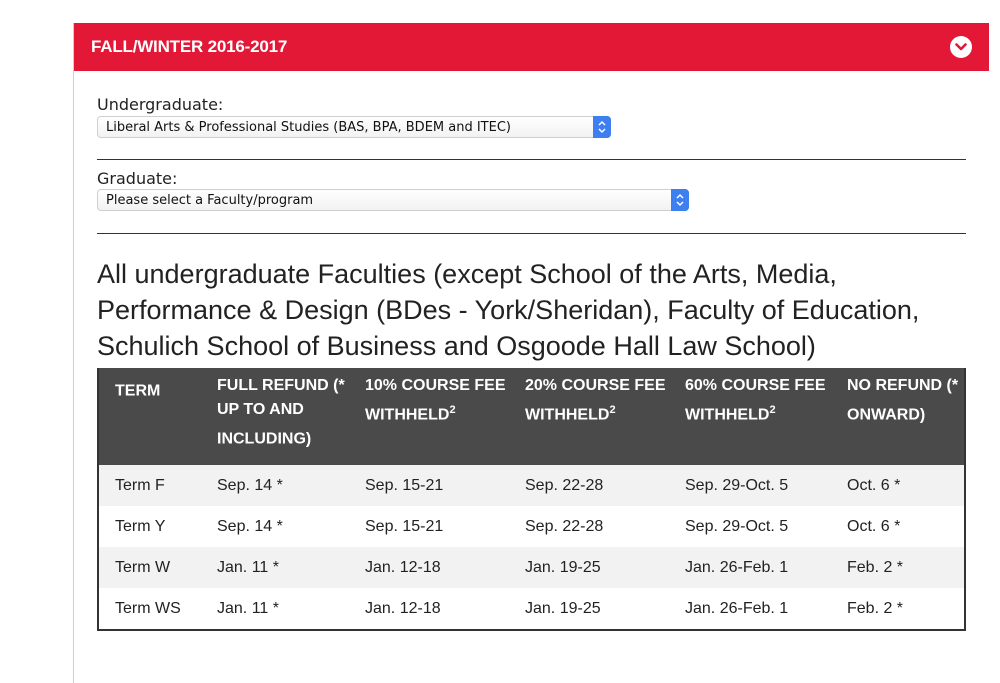 This screenshot has height=683, width=1000. Describe the element at coordinates (275, 416) in the screenshot. I see `column-header: FULL REFUND (* UP TO AND INCLUDING)` at that location.